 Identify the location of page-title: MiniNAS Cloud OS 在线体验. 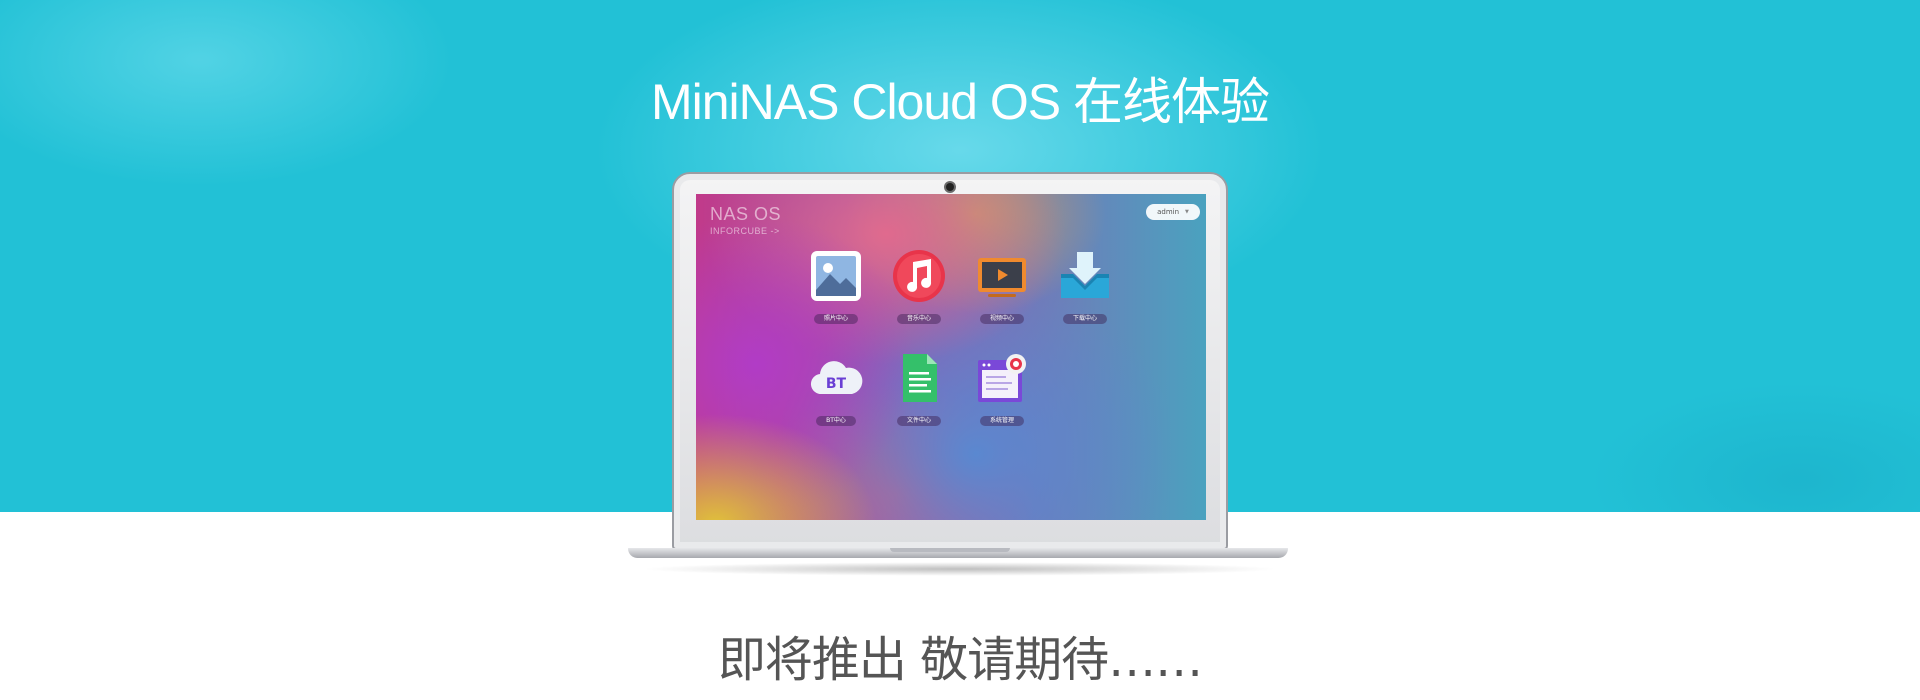
(960, 102).